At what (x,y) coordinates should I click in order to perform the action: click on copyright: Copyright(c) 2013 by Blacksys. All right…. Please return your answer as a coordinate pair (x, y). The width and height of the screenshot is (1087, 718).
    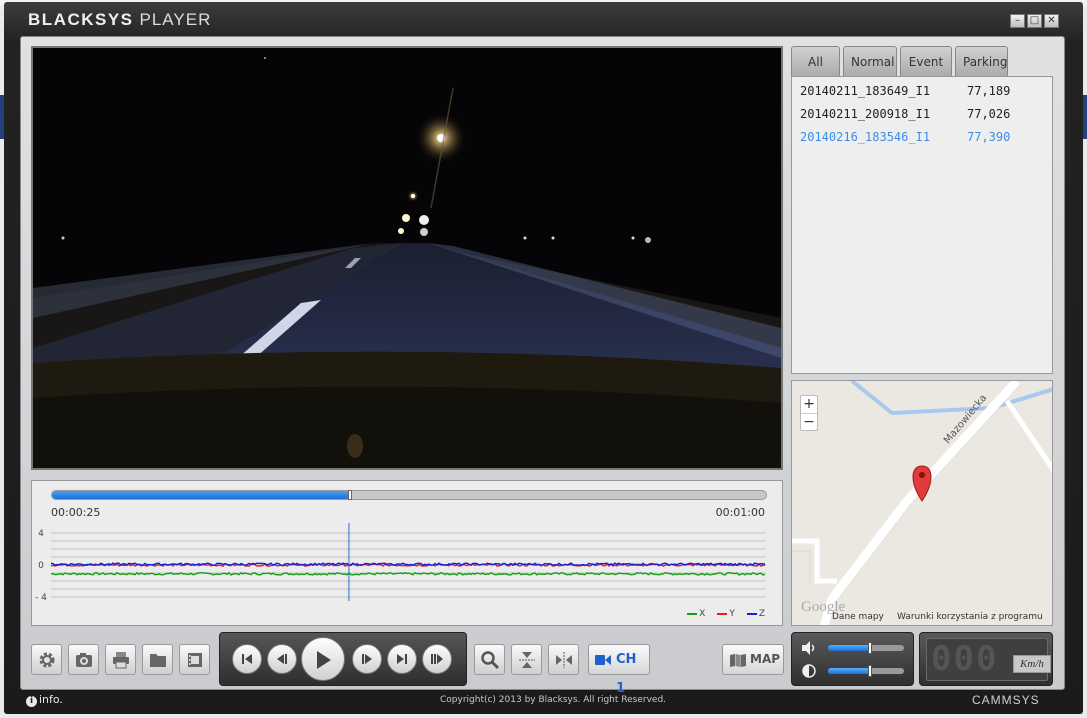
    Looking at the image, I should click on (553, 700).